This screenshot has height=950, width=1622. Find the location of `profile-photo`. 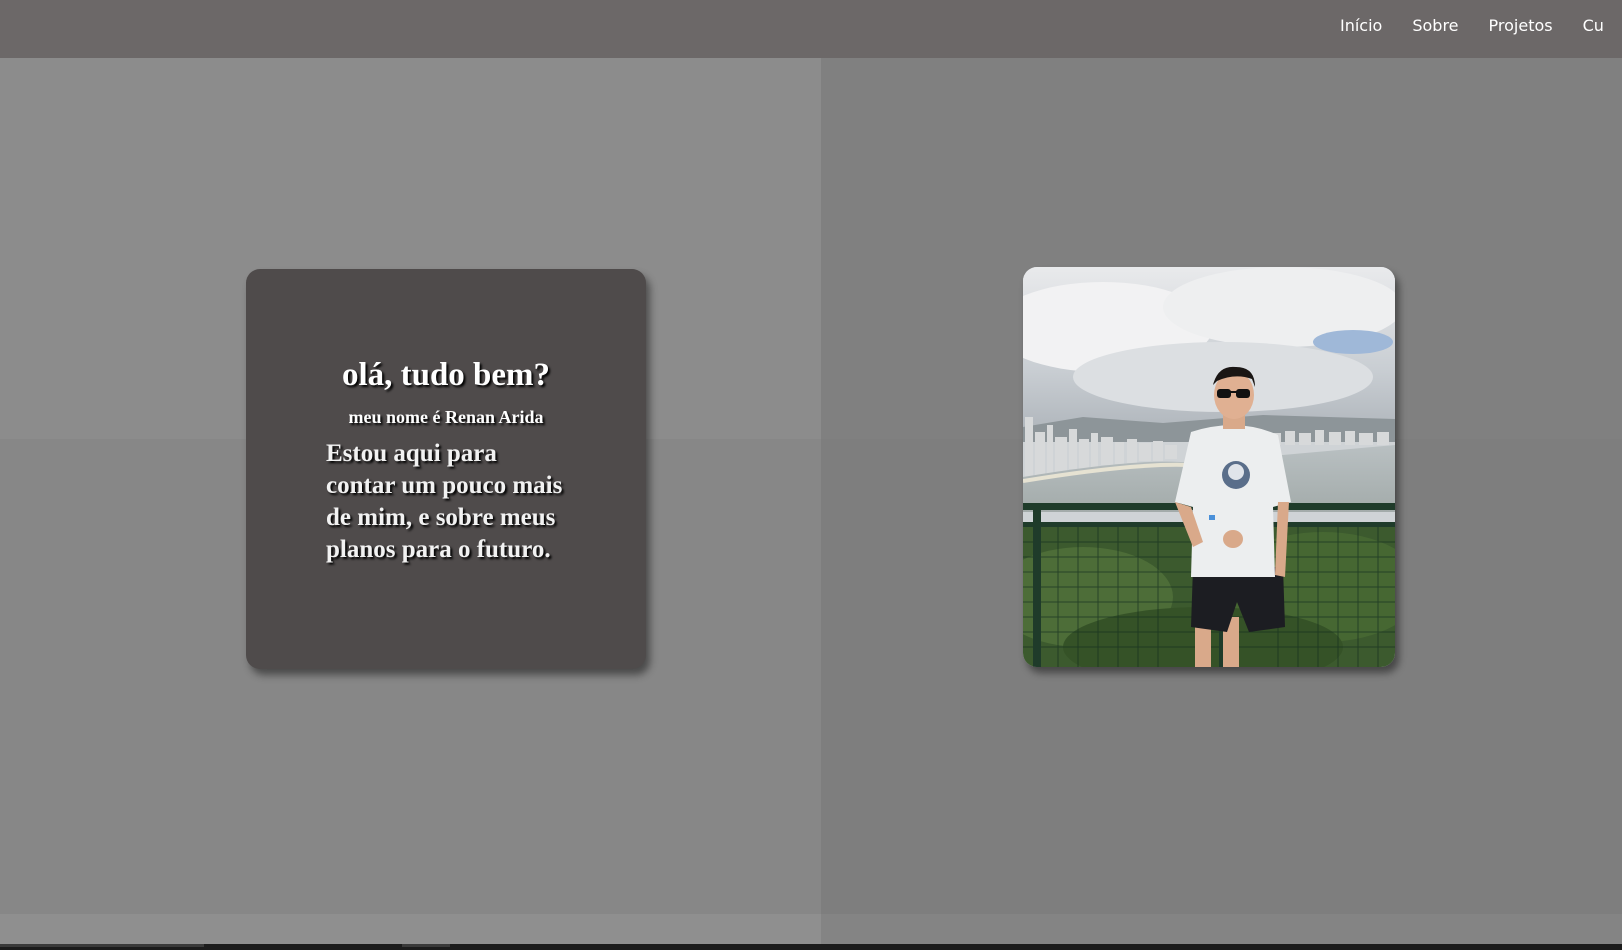

profile-photo is located at coordinates (1209, 467).